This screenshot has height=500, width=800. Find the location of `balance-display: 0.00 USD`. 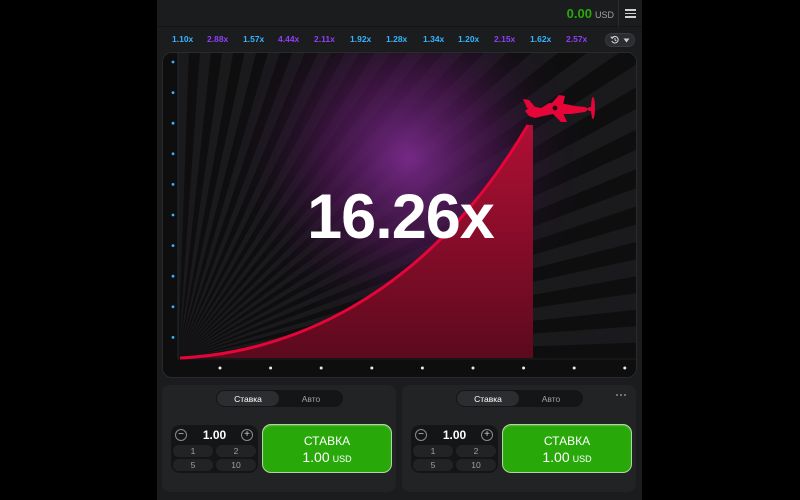

balance-display: 0.00 USD is located at coordinates (590, 13).